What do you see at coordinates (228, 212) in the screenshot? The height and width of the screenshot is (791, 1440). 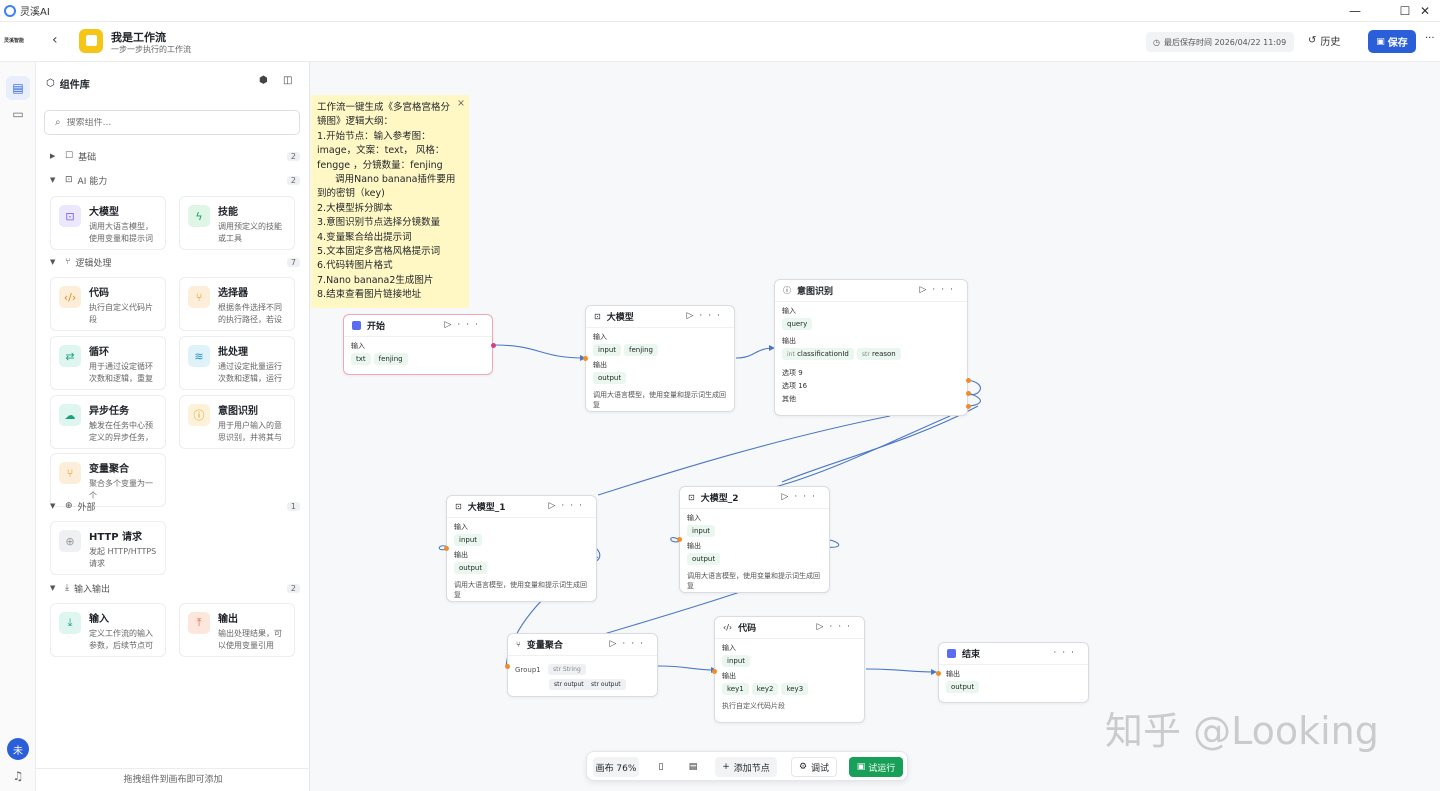 I see `card-title: 技能` at bounding box center [228, 212].